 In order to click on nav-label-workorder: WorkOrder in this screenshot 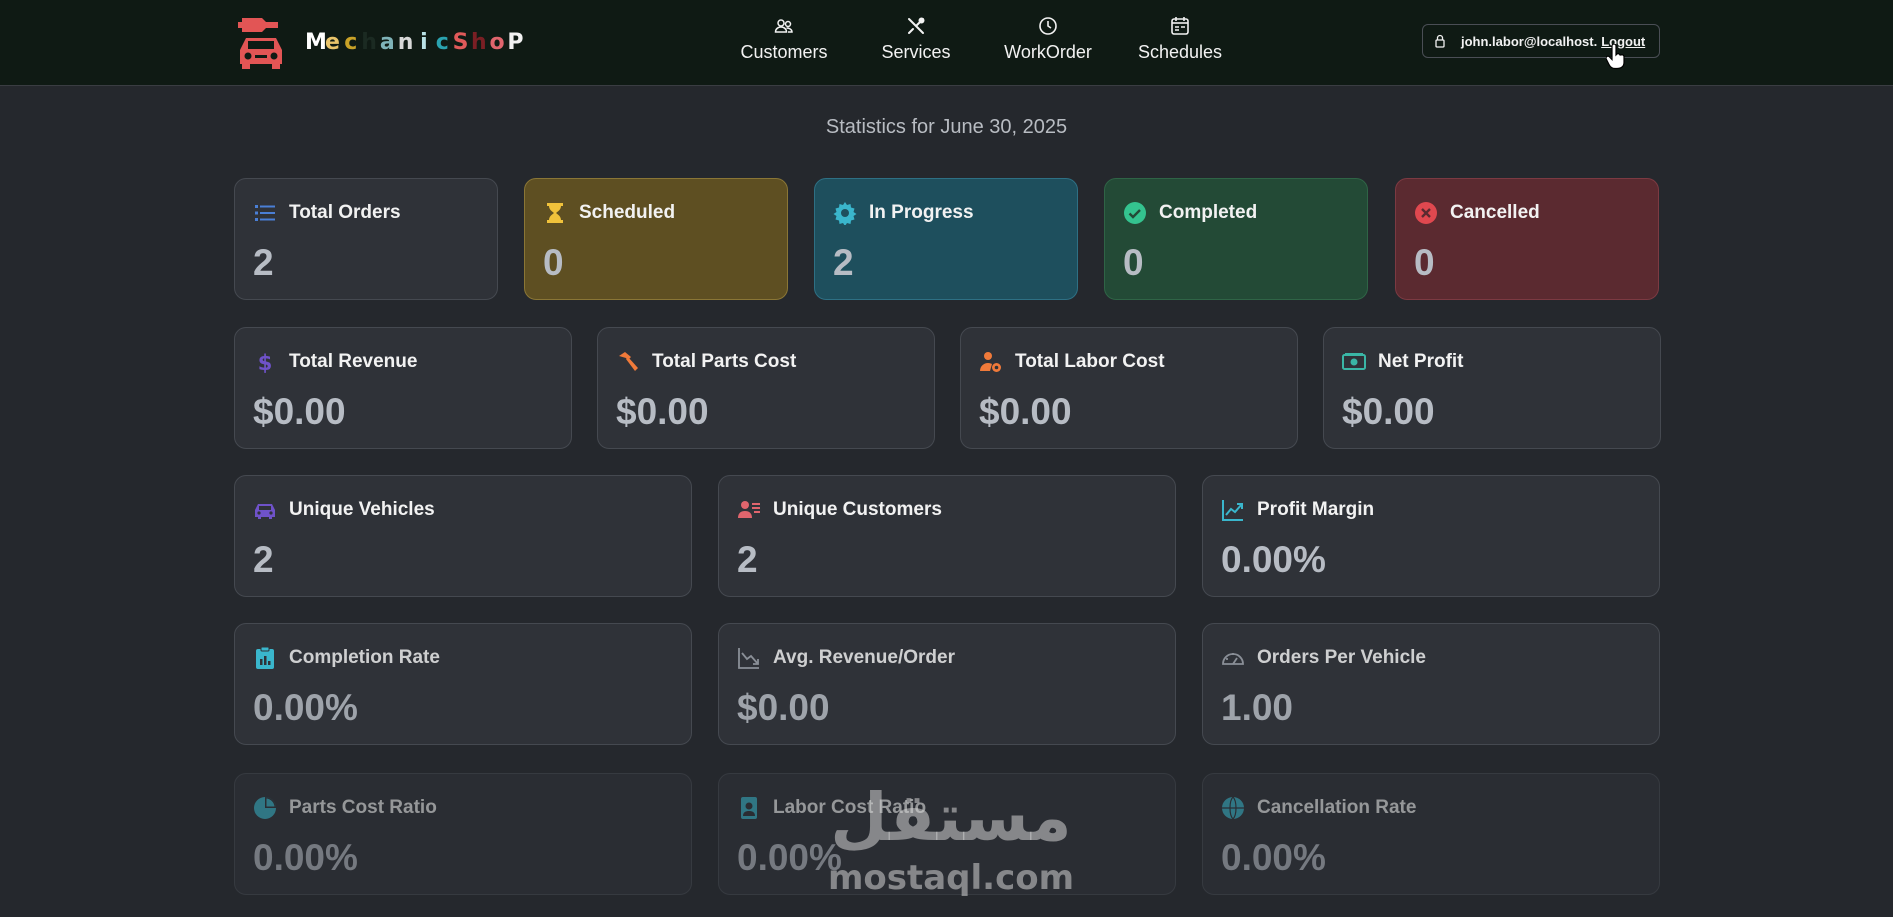, I will do `click(1048, 52)`.